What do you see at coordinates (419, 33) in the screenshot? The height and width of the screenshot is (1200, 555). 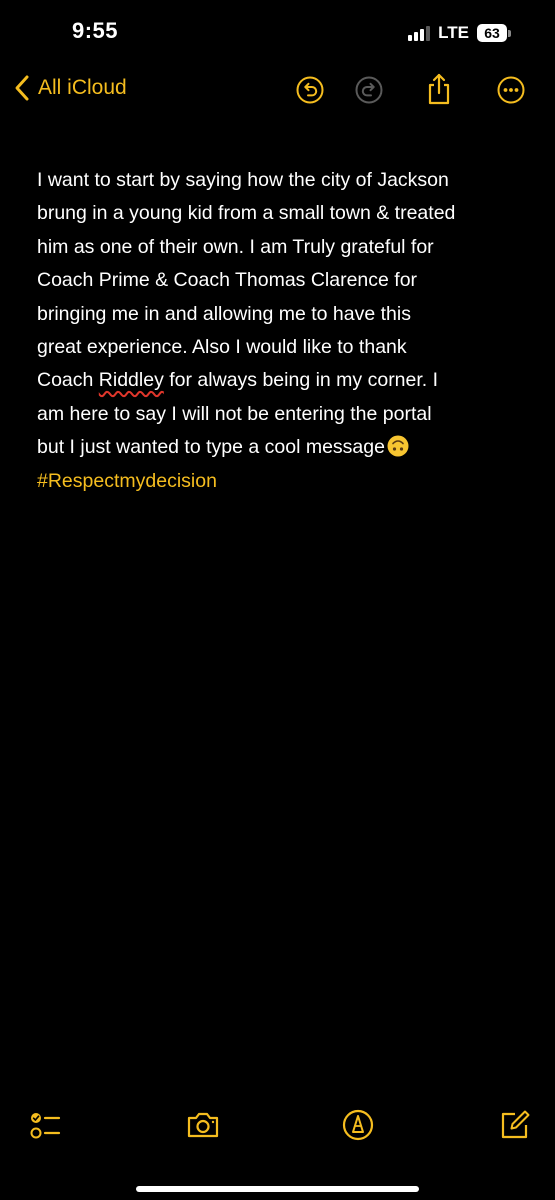 I see `cellular-signal-icon` at bounding box center [419, 33].